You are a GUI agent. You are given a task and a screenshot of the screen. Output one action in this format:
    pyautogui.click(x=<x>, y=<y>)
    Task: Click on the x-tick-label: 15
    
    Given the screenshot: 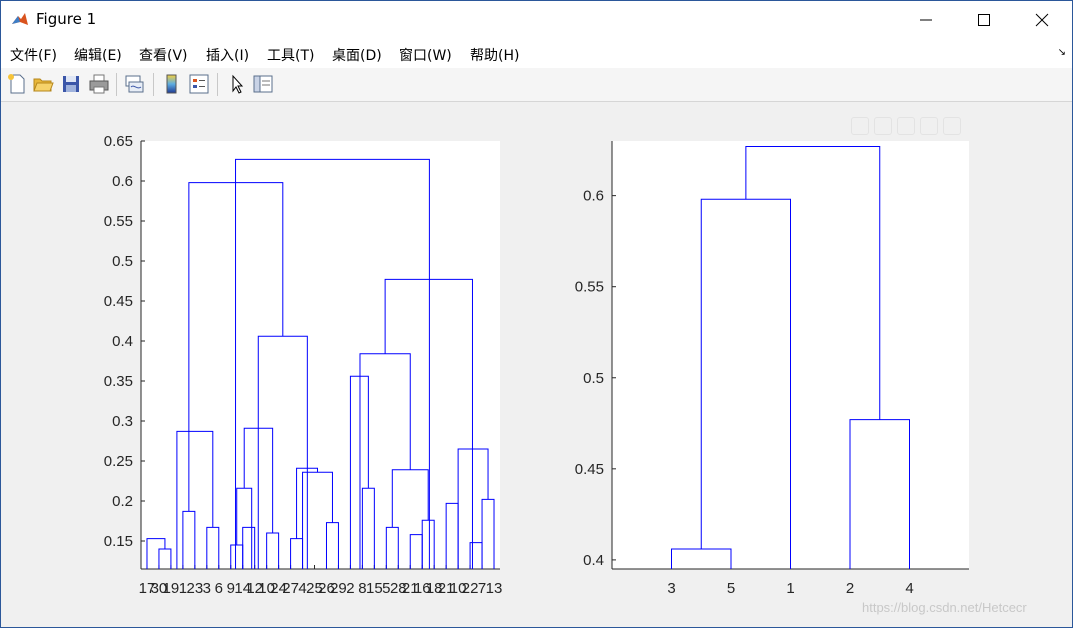 What is the action you would take?
    pyautogui.click(x=374, y=588)
    